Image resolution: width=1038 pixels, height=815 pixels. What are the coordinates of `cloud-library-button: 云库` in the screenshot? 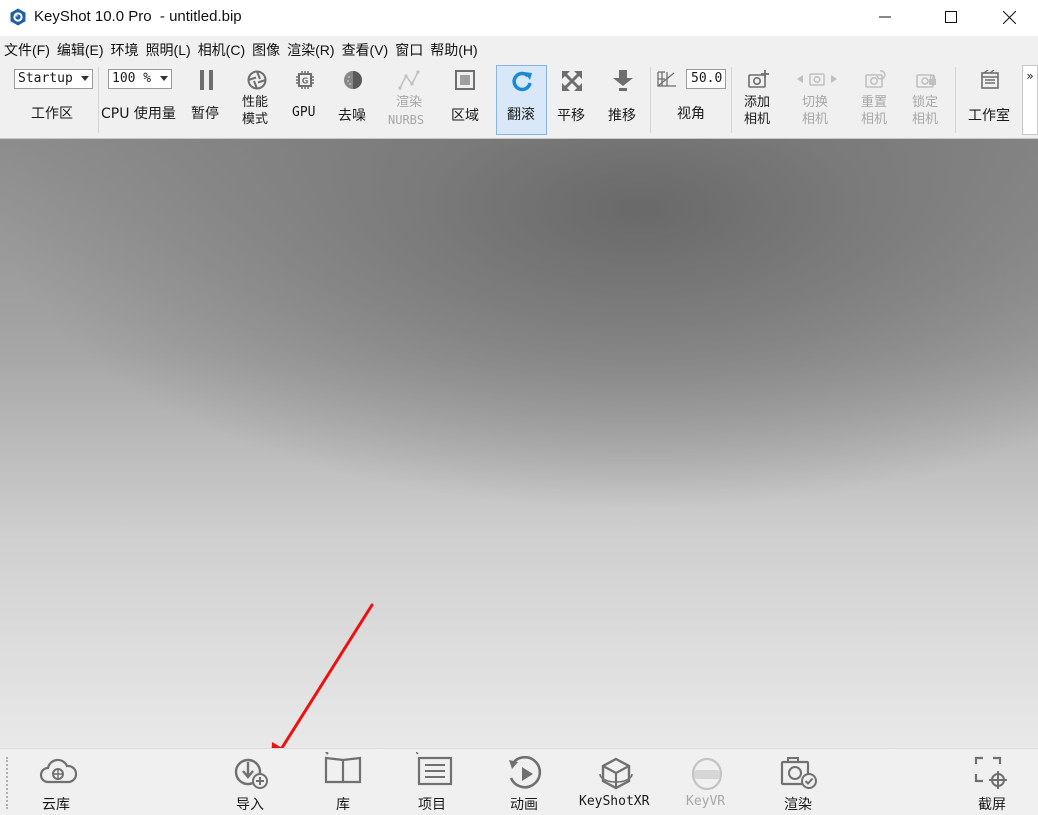 It's located at (58, 782).